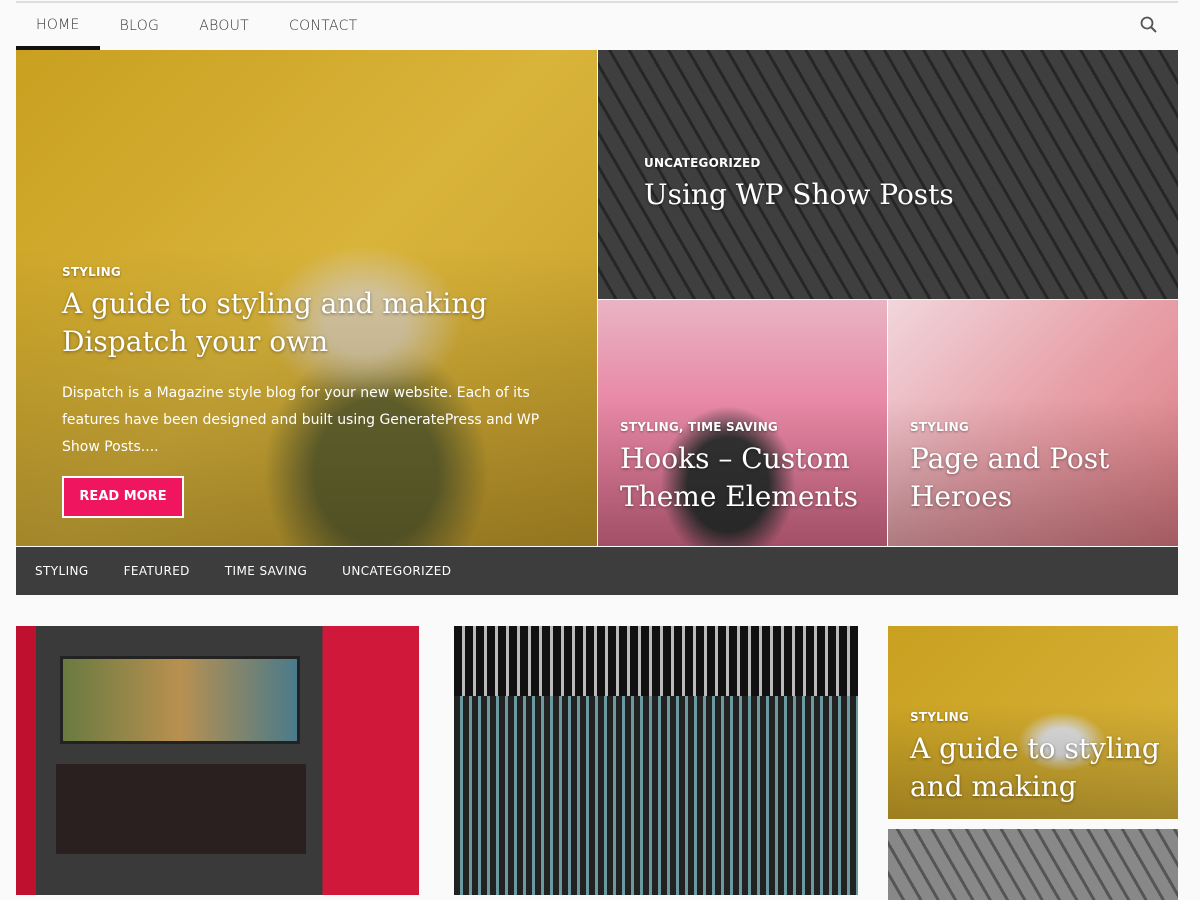 This screenshot has width=1200, height=900. Describe the element at coordinates (656, 760) in the screenshot. I see `post-image-mixer` at that location.